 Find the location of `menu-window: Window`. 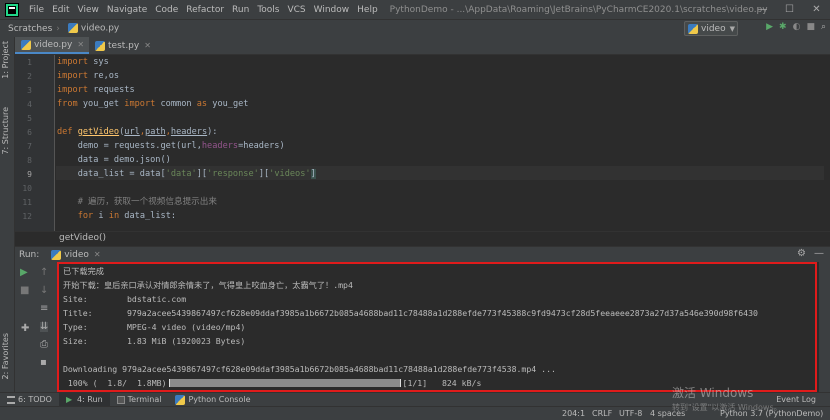

menu-window: Window is located at coordinates (332, 10).